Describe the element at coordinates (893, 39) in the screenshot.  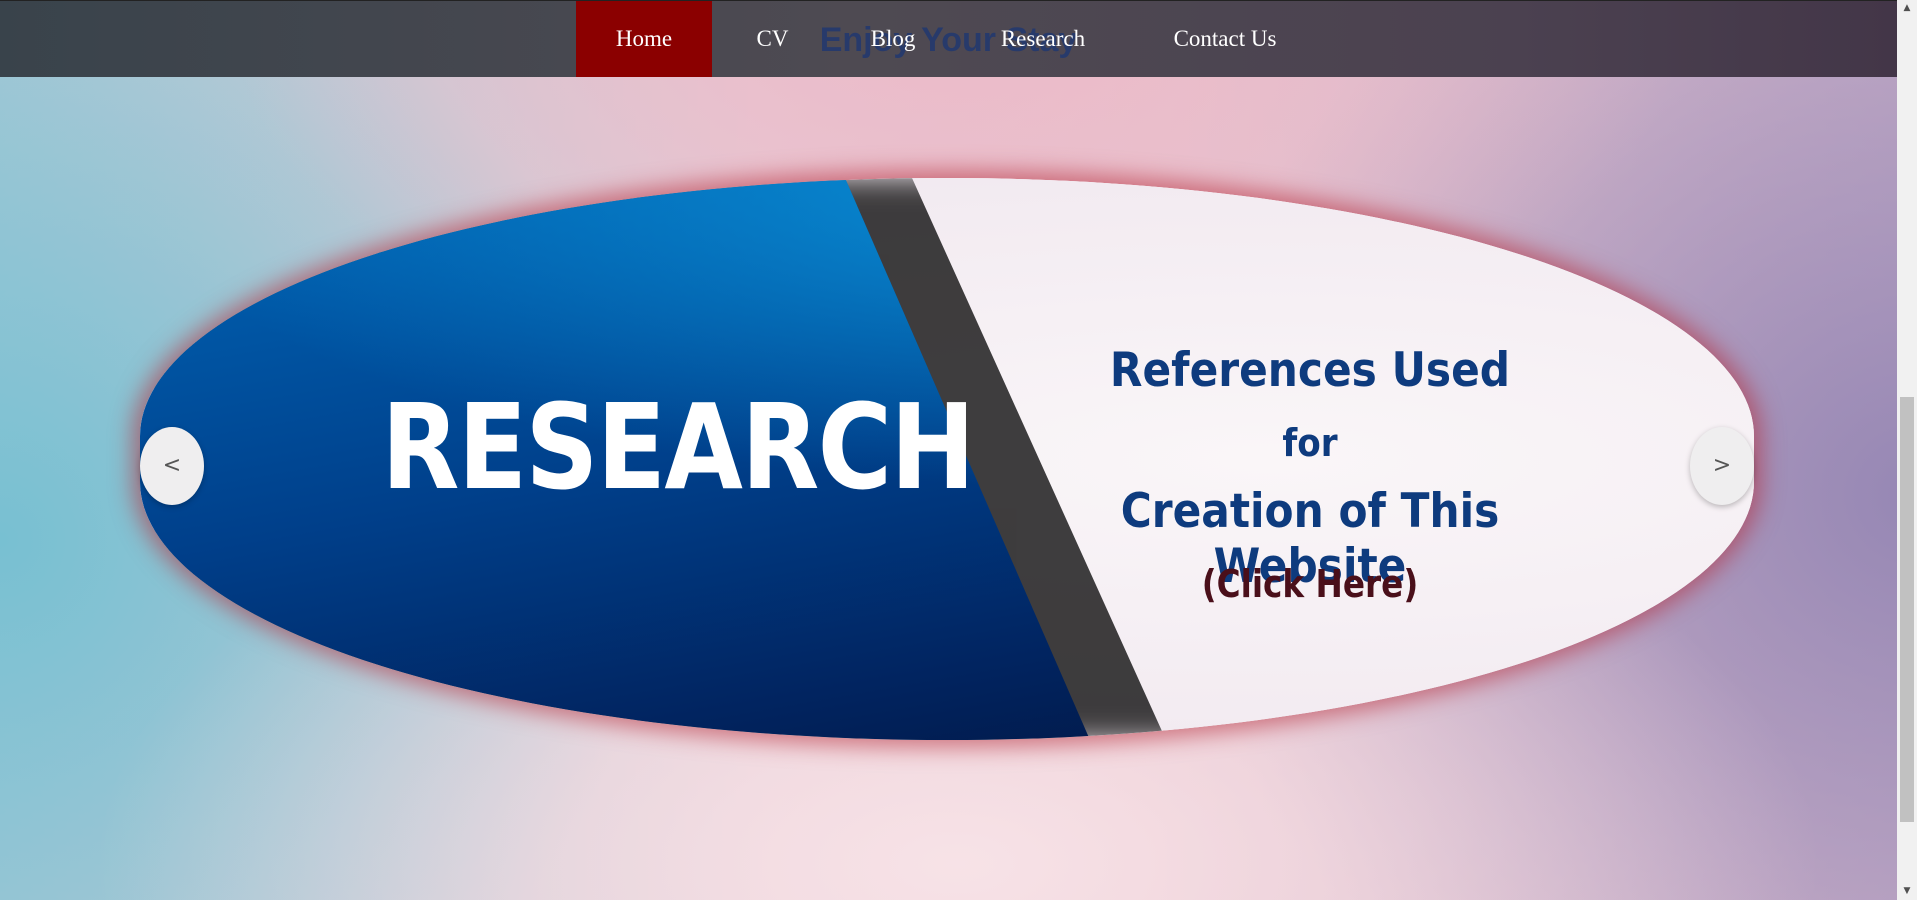
I see `nav-blog: Blog` at that location.